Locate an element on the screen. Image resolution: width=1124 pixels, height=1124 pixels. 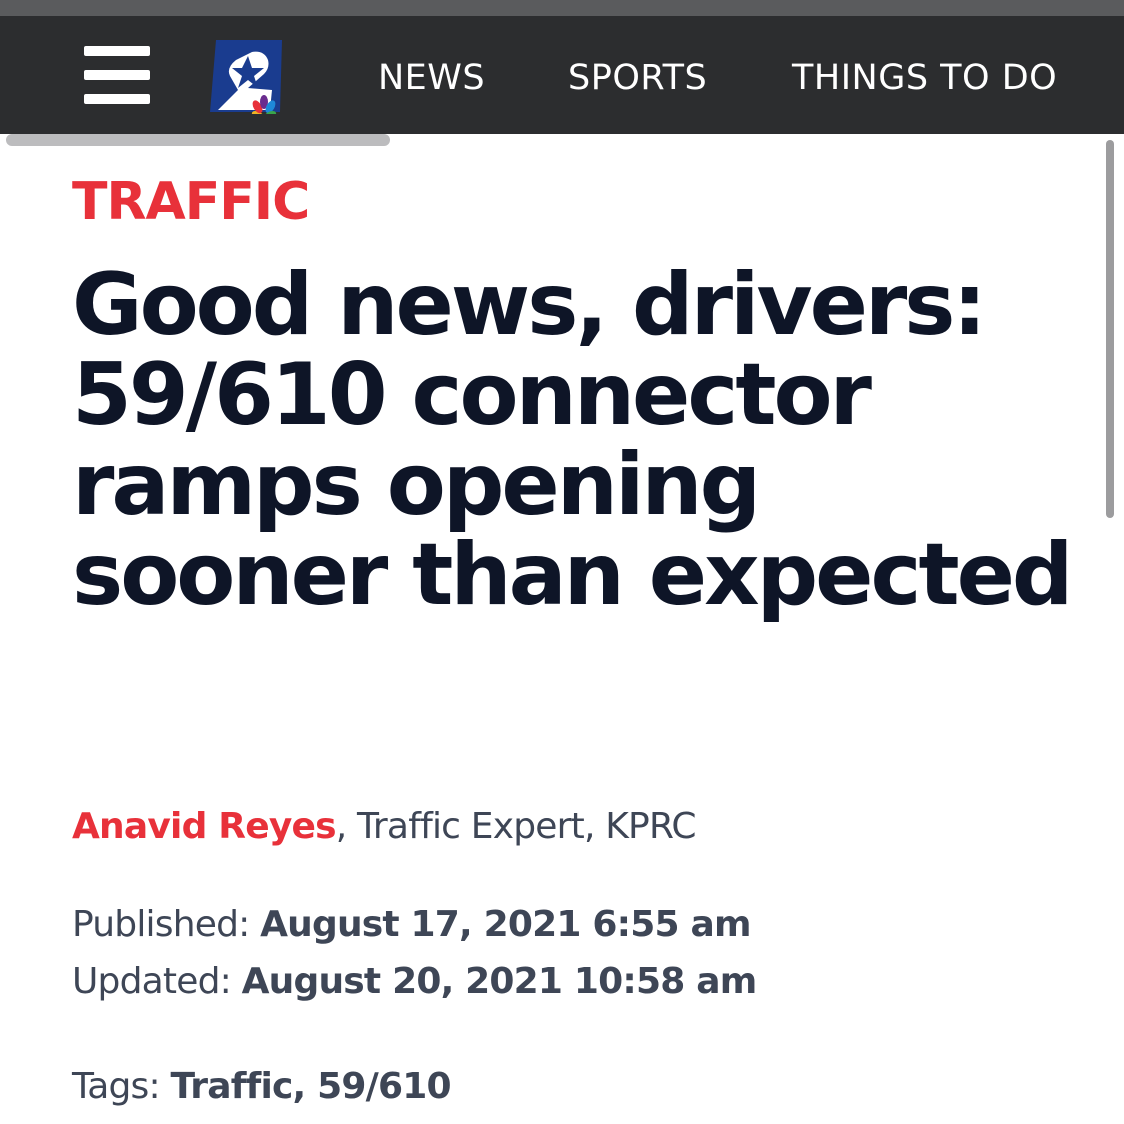
author-link: Anavid Reyes is located at coordinates (204, 826).